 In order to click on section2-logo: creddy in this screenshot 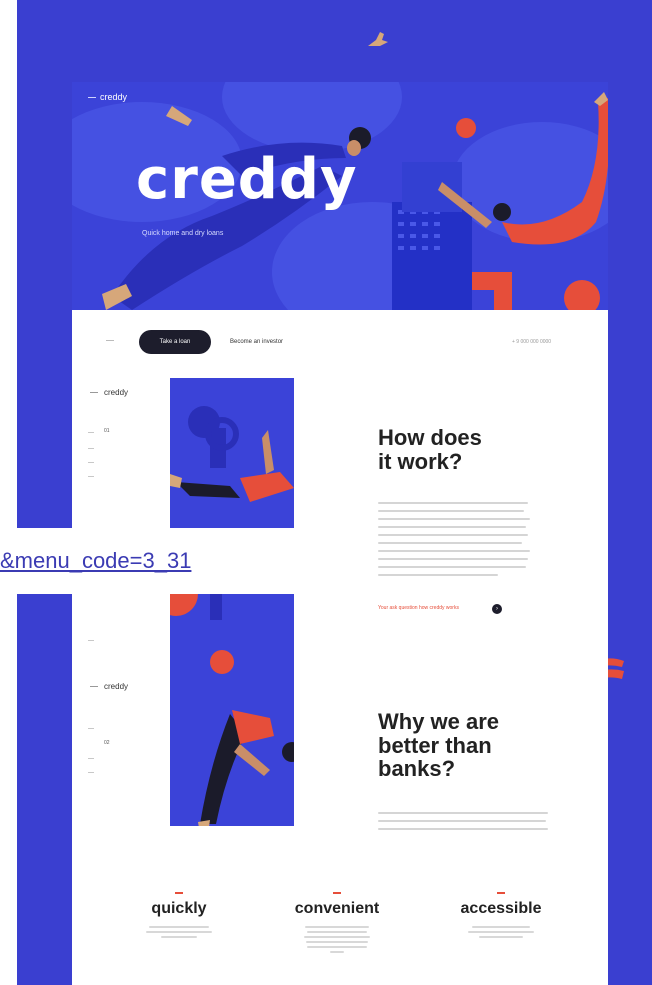, I will do `click(109, 686)`.